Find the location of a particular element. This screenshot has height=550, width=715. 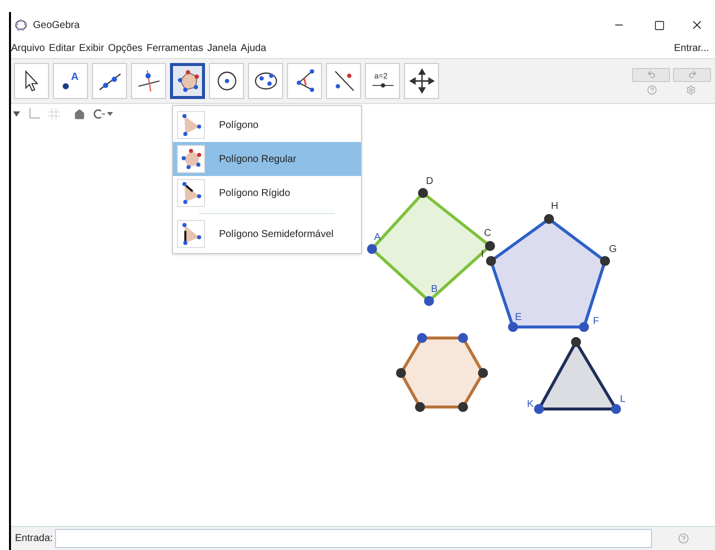

dropdown-item: Polígono Rígido is located at coordinates (267, 193).